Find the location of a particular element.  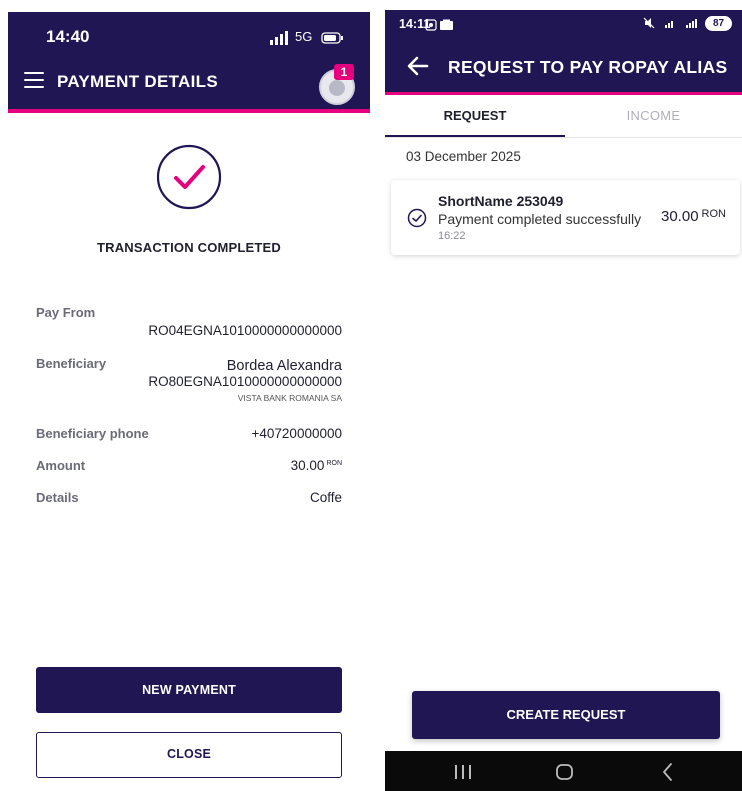

back-nav-icon is located at coordinates (668, 771).